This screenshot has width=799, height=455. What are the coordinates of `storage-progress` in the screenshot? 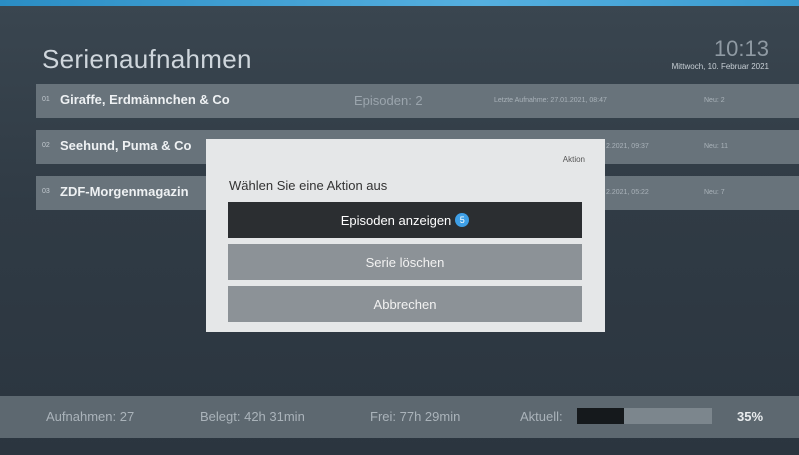 It's located at (644, 416).